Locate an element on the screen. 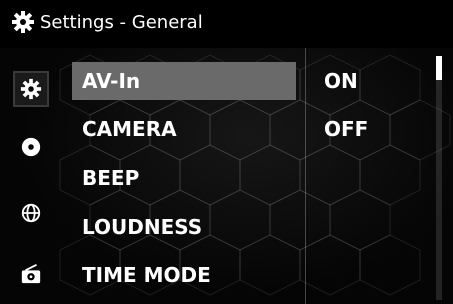  sidebar-item-general is located at coordinates (31, 89).